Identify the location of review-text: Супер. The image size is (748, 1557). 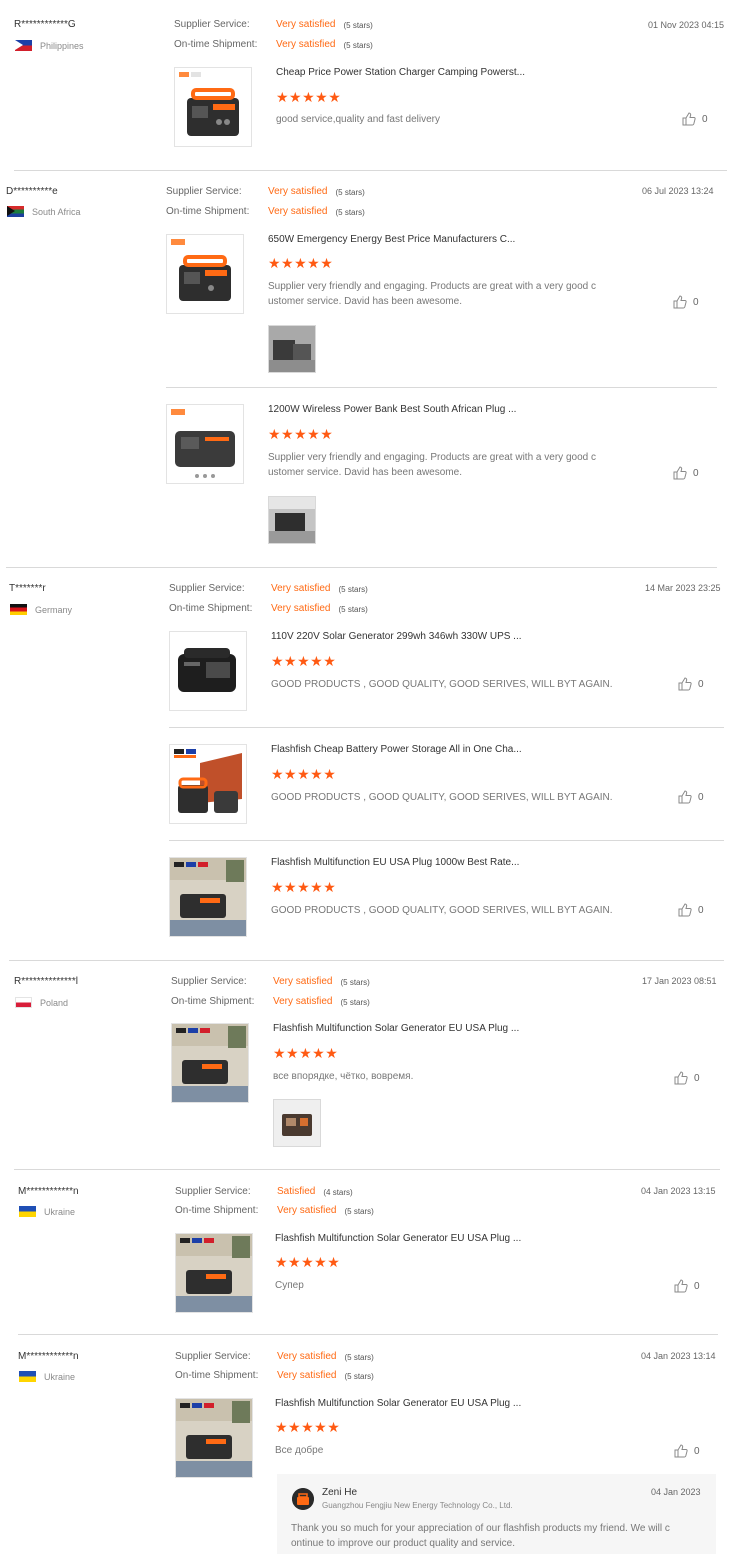
(289, 1285).